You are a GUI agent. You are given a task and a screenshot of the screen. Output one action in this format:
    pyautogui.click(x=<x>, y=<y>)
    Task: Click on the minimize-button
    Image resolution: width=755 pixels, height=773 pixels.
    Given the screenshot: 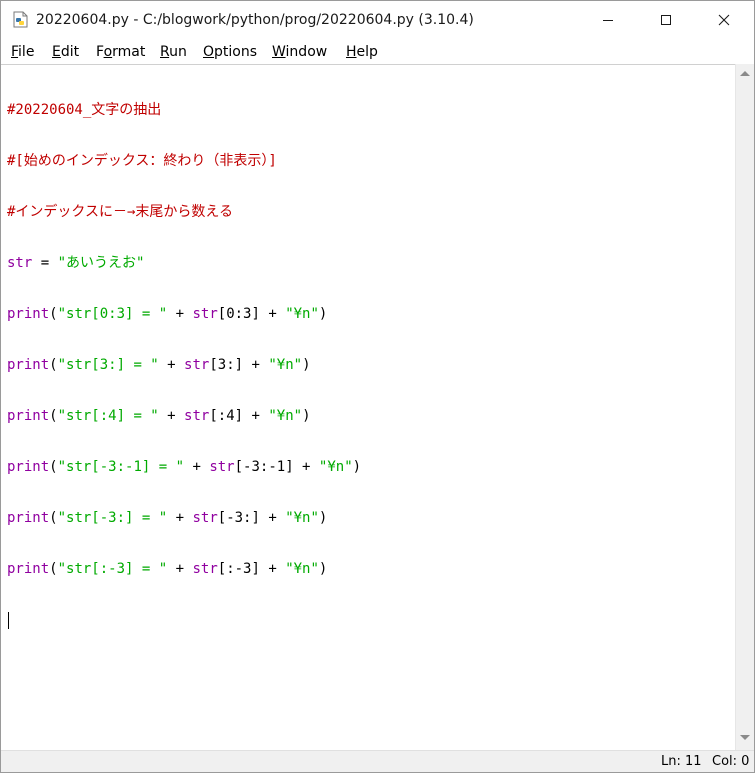 What is the action you would take?
    pyautogui.click(x=608, y=20)
    